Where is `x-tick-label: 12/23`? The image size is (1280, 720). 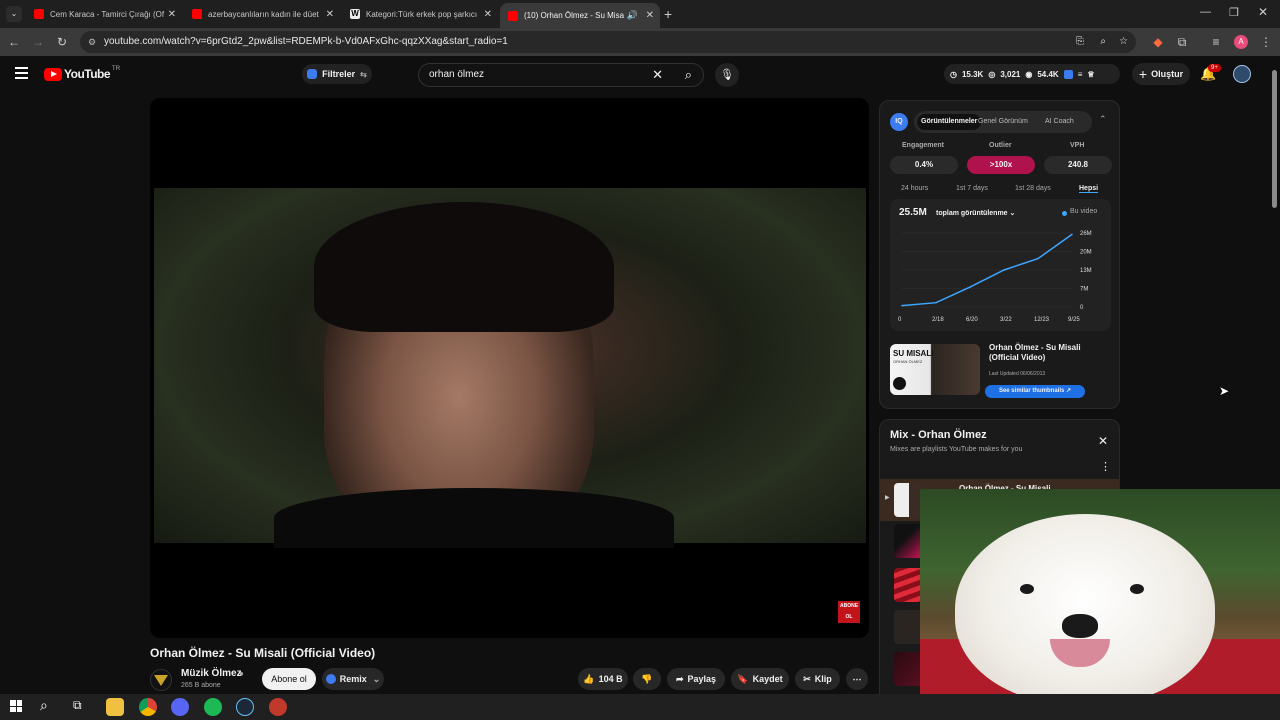 x-tick-label: 12/23 is located at coordinates (1042, 320).